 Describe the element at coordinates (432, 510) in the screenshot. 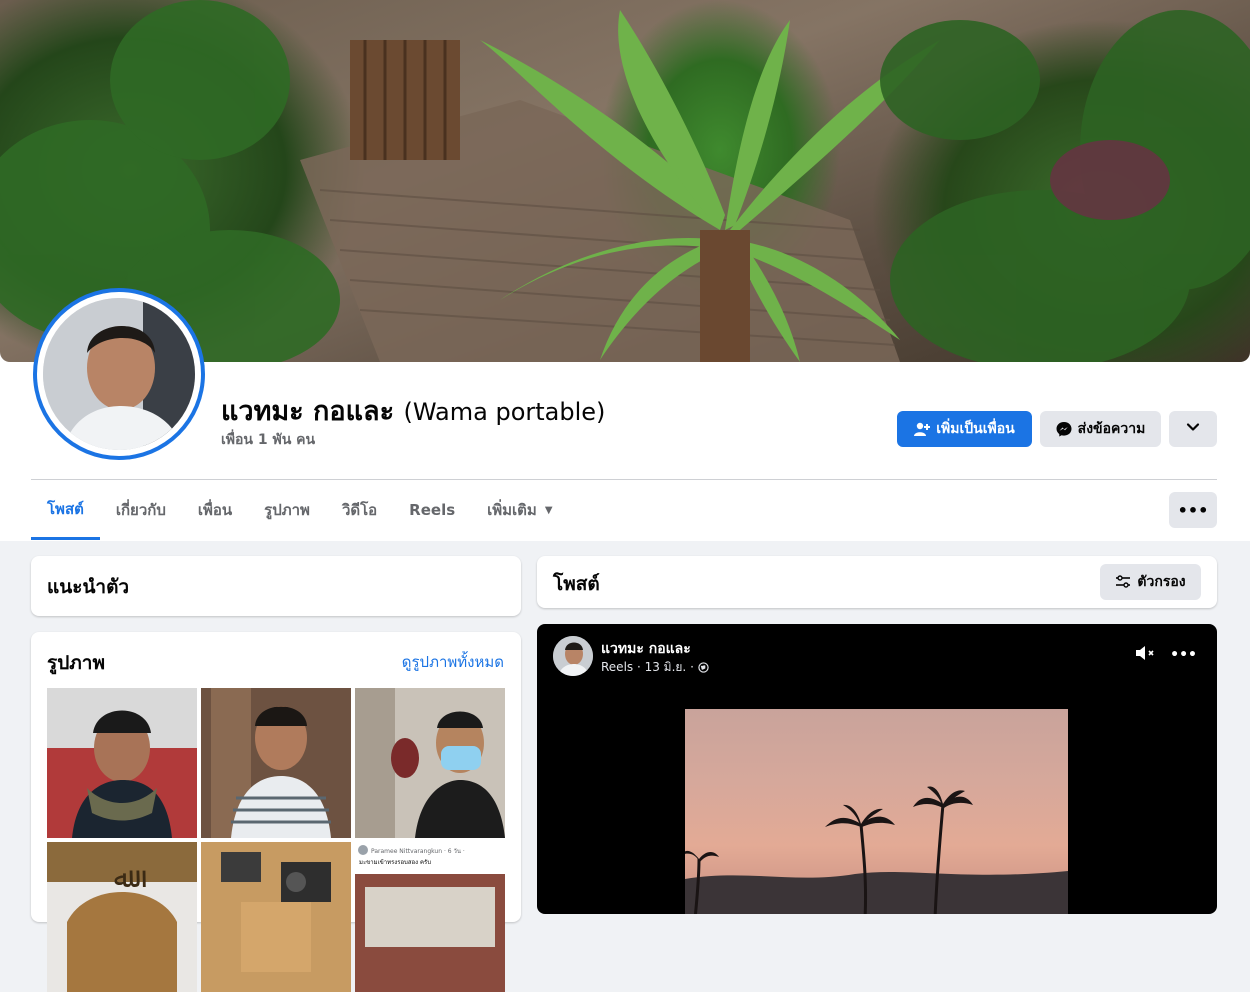

I see `tab-reels: Reels` at that location.